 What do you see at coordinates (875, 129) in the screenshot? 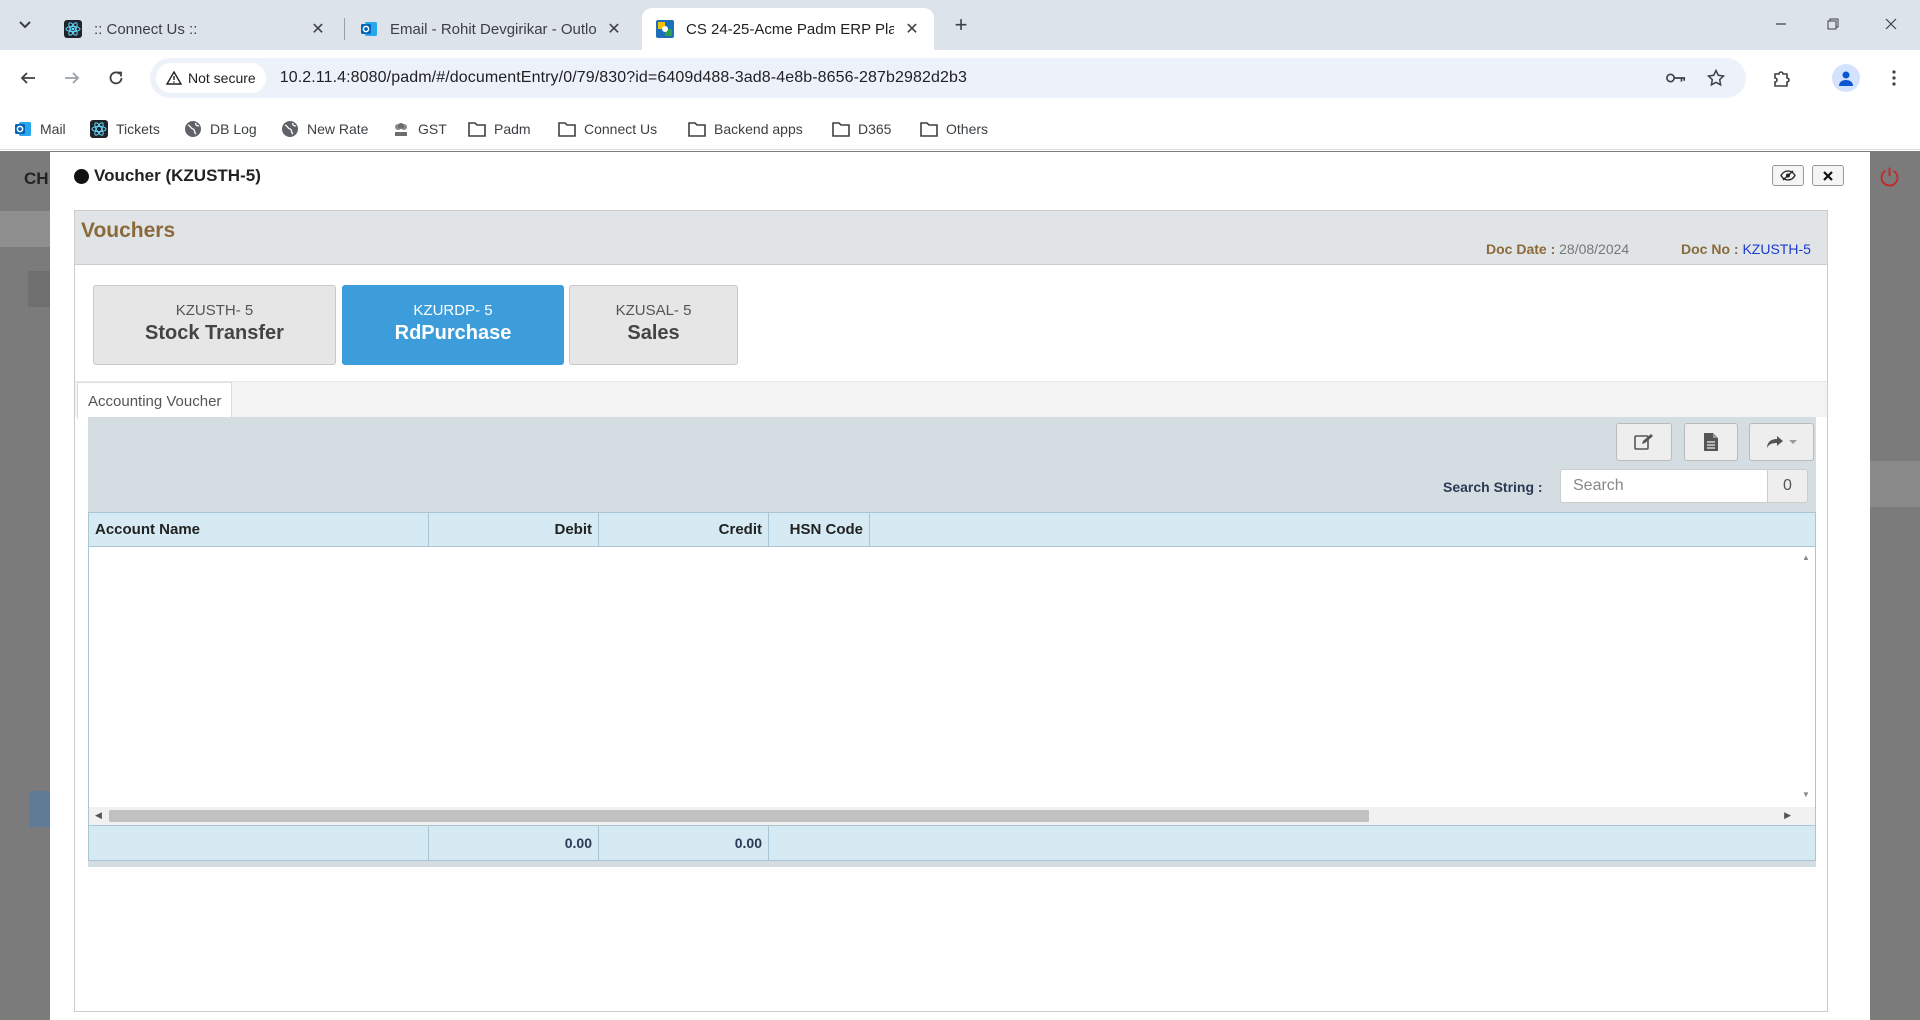
I see `bookmark-label: D365` at bounding box center [875, 129].